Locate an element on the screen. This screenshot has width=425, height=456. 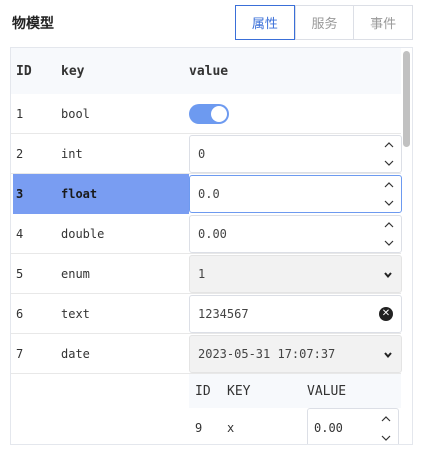
date-value: 2023-05-31 17:07:37 is located at coordinates (267, 354).